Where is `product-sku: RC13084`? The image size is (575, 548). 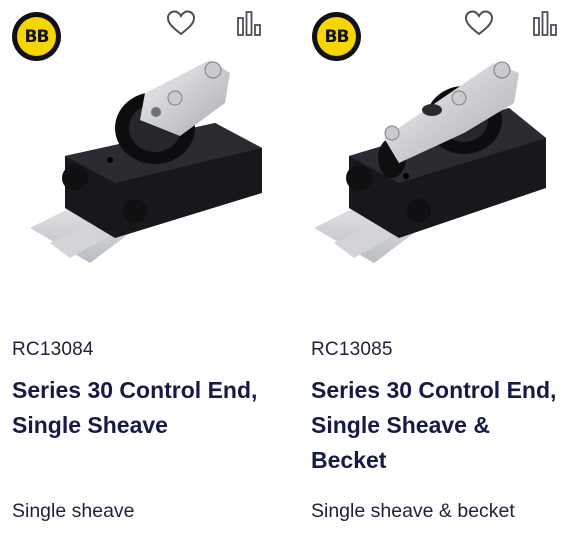
product-sku: RC13084 is located at coordinates (53, 349).